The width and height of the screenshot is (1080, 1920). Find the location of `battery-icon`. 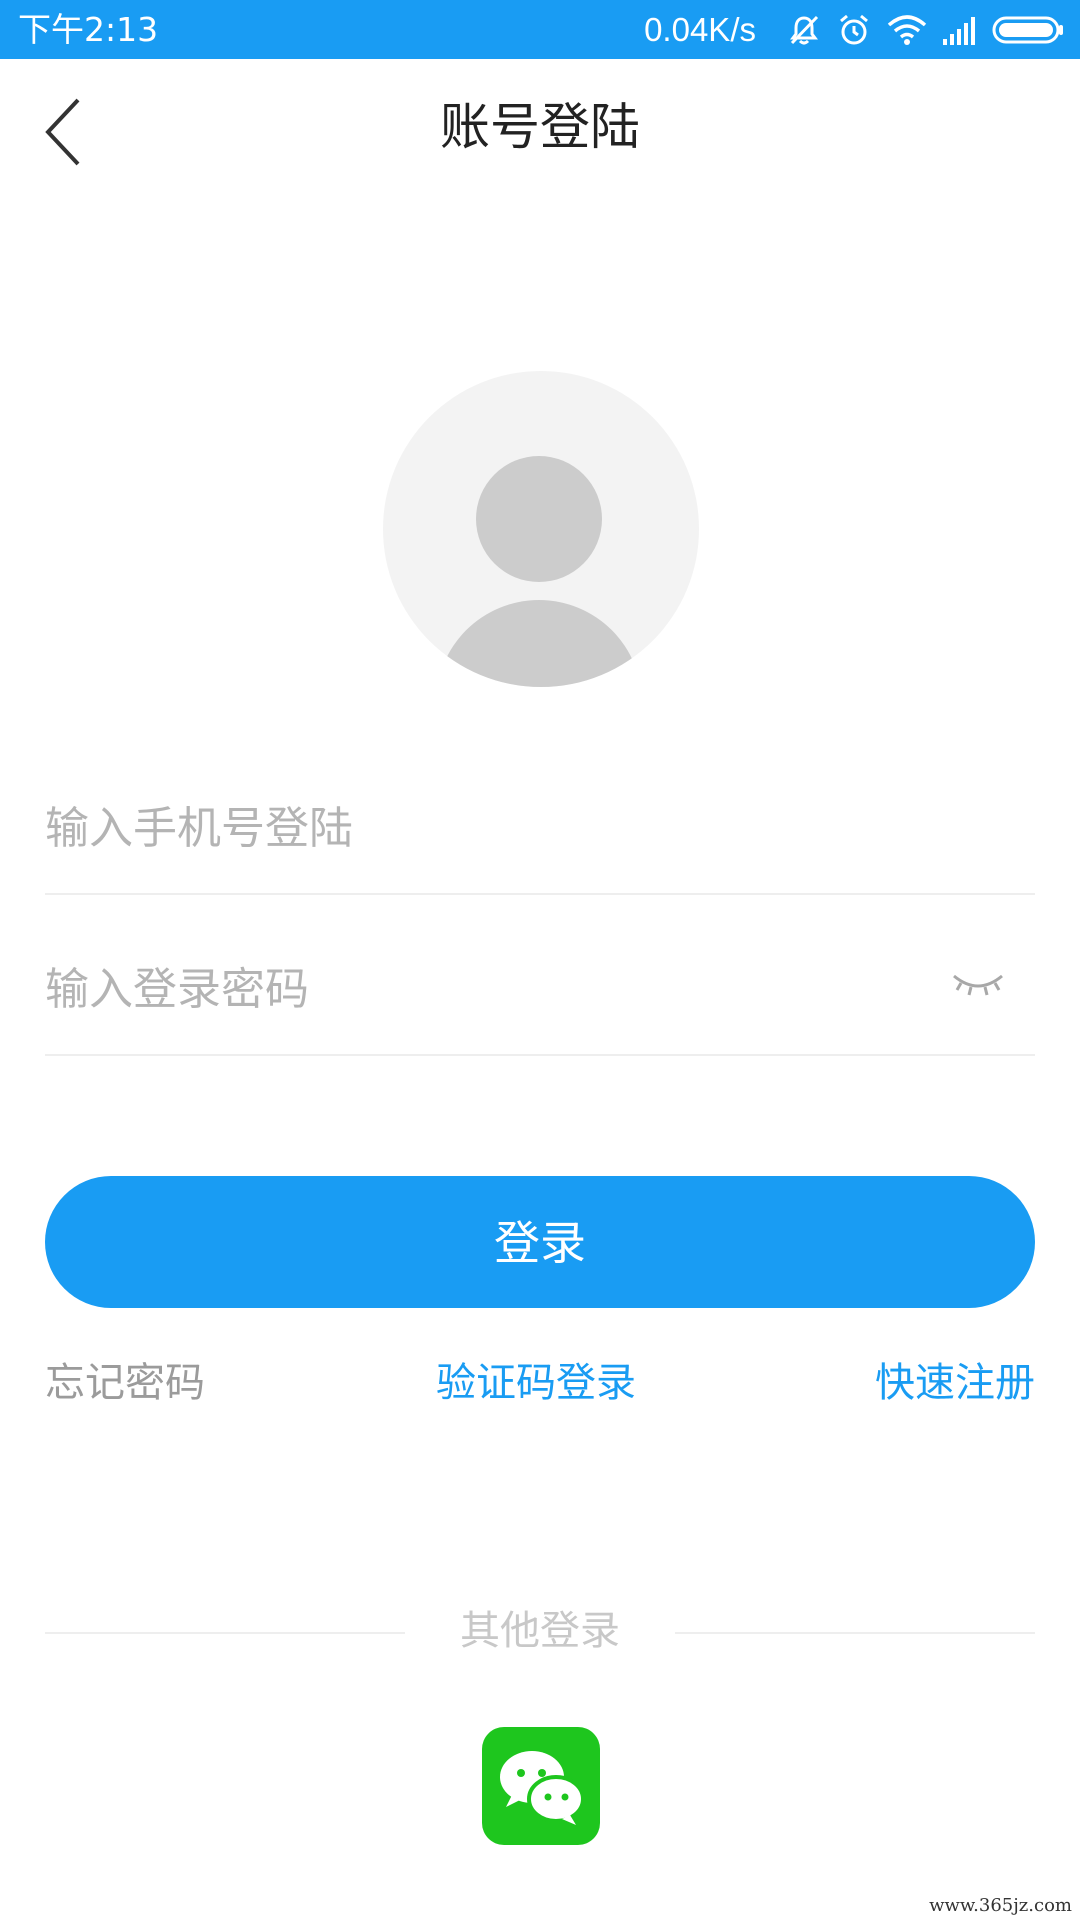

battery-icon is located at coordinates (1027, 30).